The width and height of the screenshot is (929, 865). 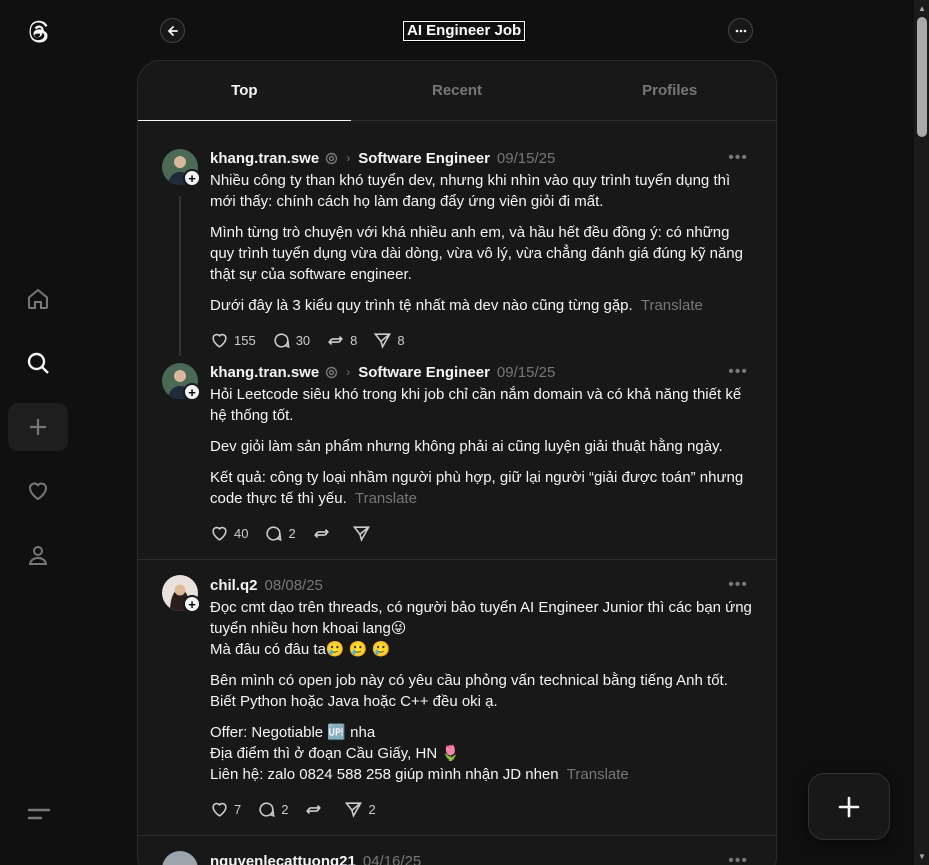 What do you see at coordinates (464, 31) in the screenshot?
I see `page-title: AI Engineer Job` at bounding box center [464, 31].